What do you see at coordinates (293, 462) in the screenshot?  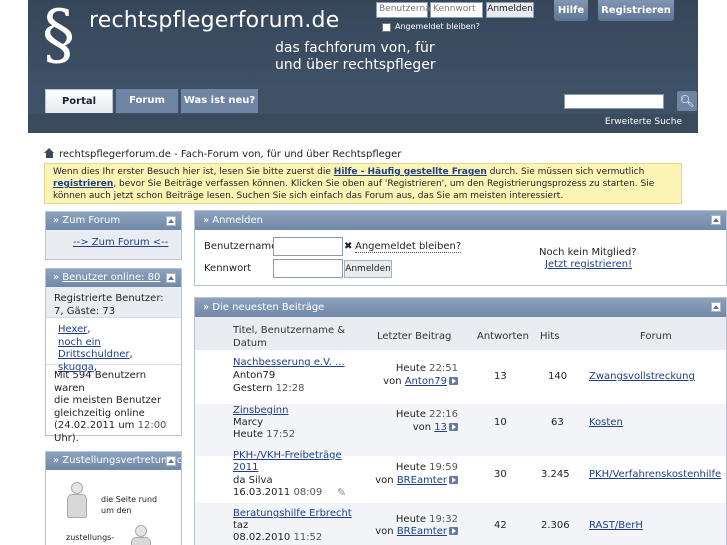 I see `thread-title-link: PKH-/VKH-Freibeträge 2011` at bounding box center [293, 462].